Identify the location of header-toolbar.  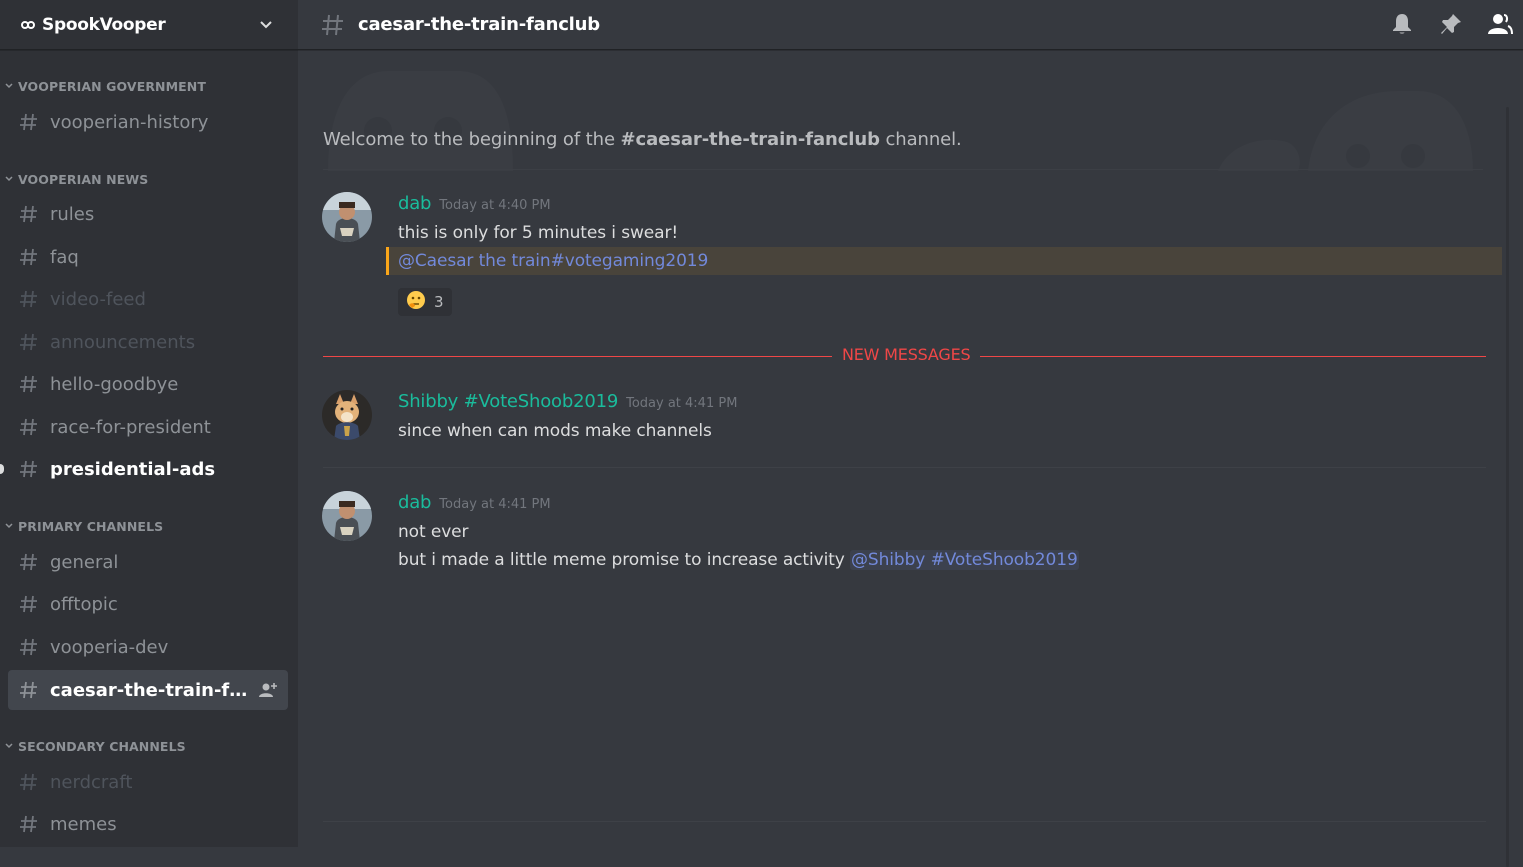
(1441, 24).